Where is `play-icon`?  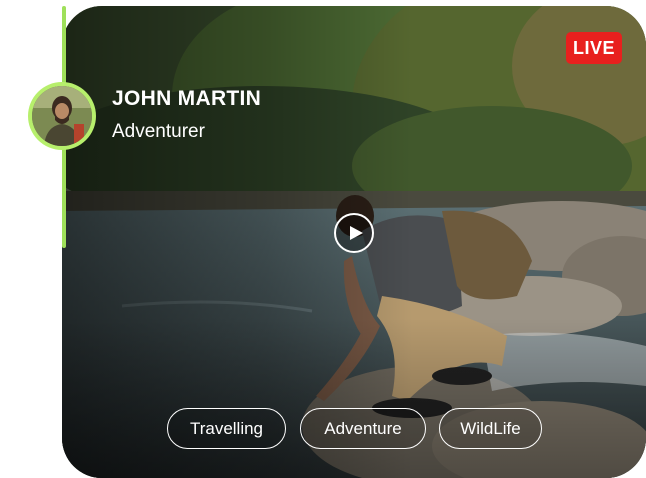
play-icon is located at coordinates (356, 233).